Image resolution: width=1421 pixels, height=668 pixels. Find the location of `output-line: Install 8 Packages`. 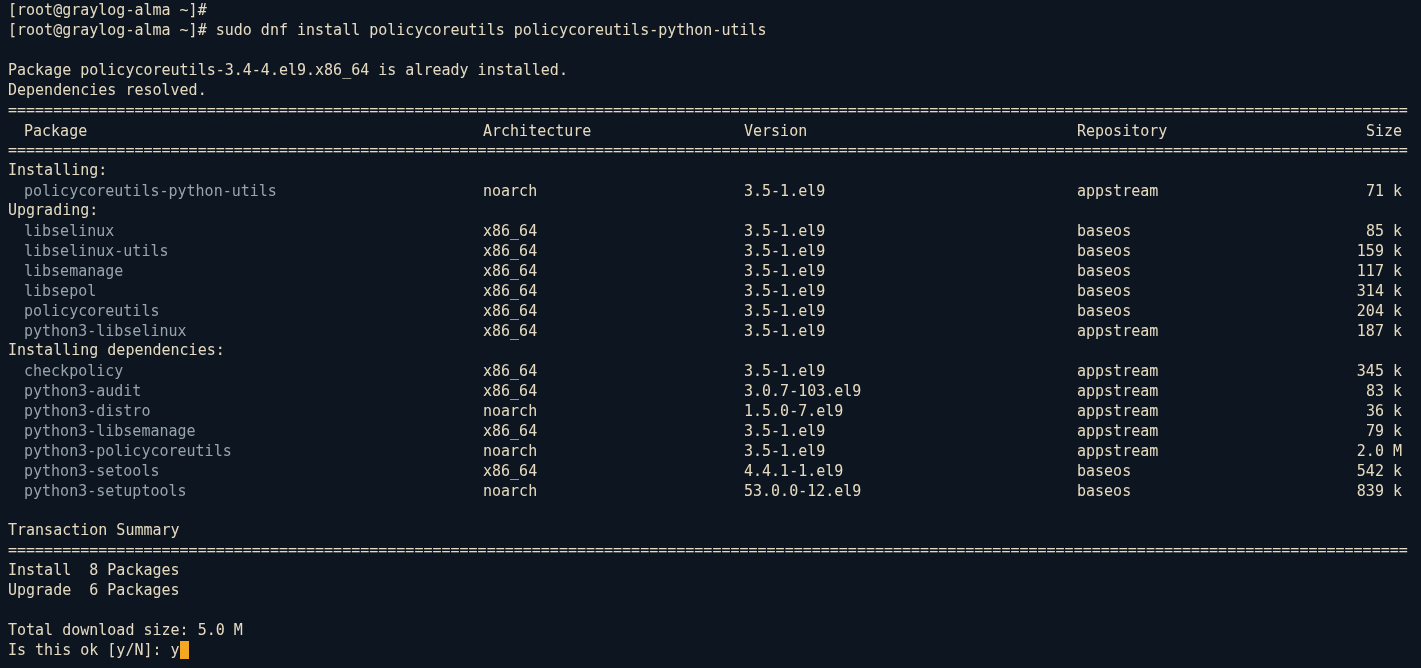

output-line: Install 8 Packages is located at coordinates (94, 570).